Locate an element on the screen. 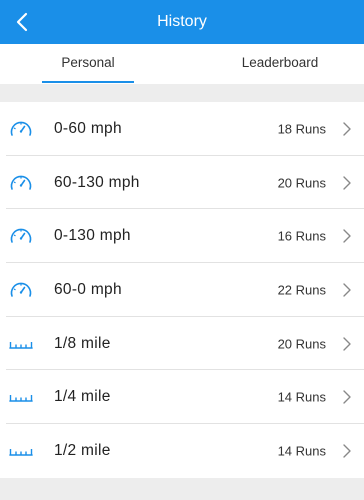  list-item-name: 0-60 mph is located at coordinates (88, 128).